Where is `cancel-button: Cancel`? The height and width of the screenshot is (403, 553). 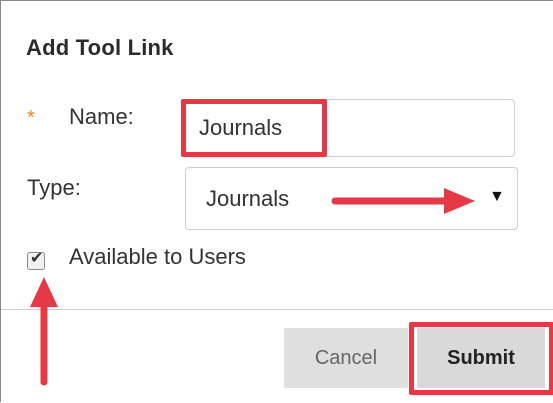
cancel-button: Cancel is located at coordinates (346, 358).